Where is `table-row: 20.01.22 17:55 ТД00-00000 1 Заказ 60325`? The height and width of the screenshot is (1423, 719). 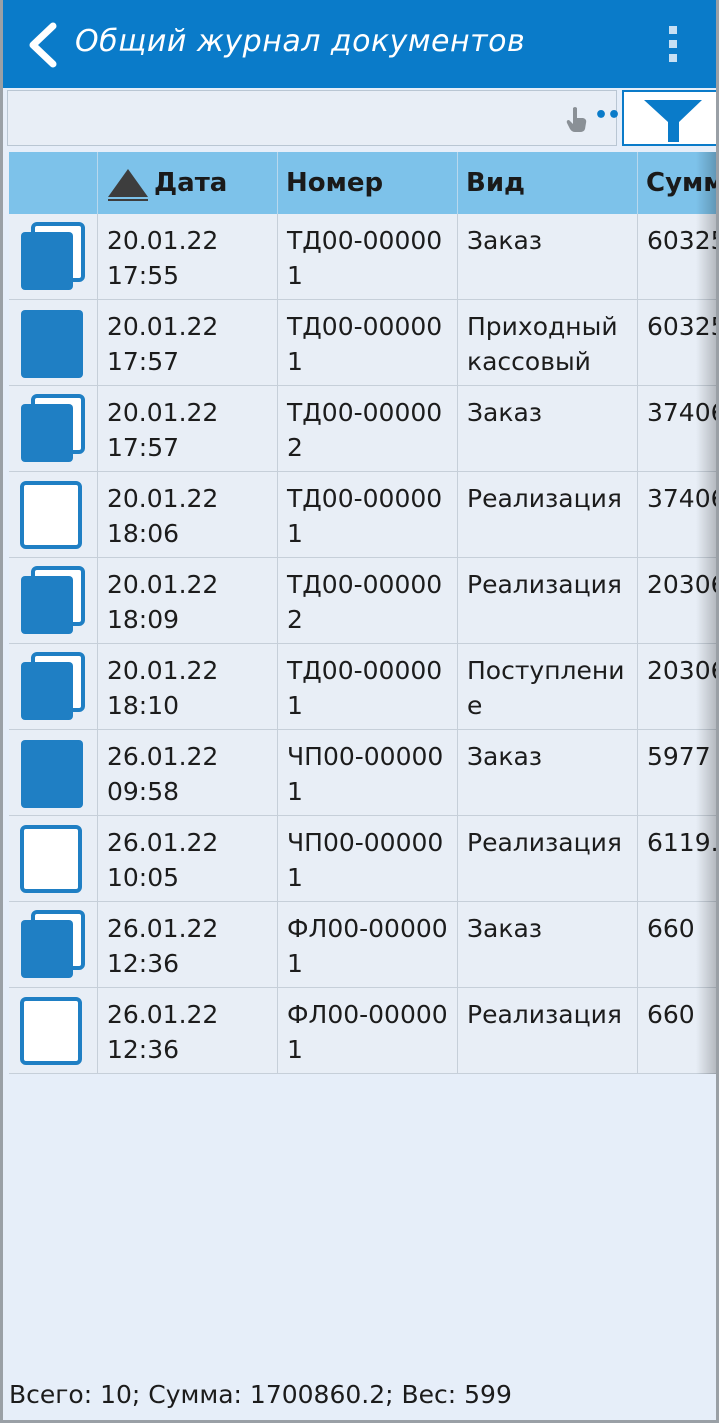
table-row: 20.01.22 17:55 ТД00-00000 1 Заказ 60325 is located at coordinates (364, 257).